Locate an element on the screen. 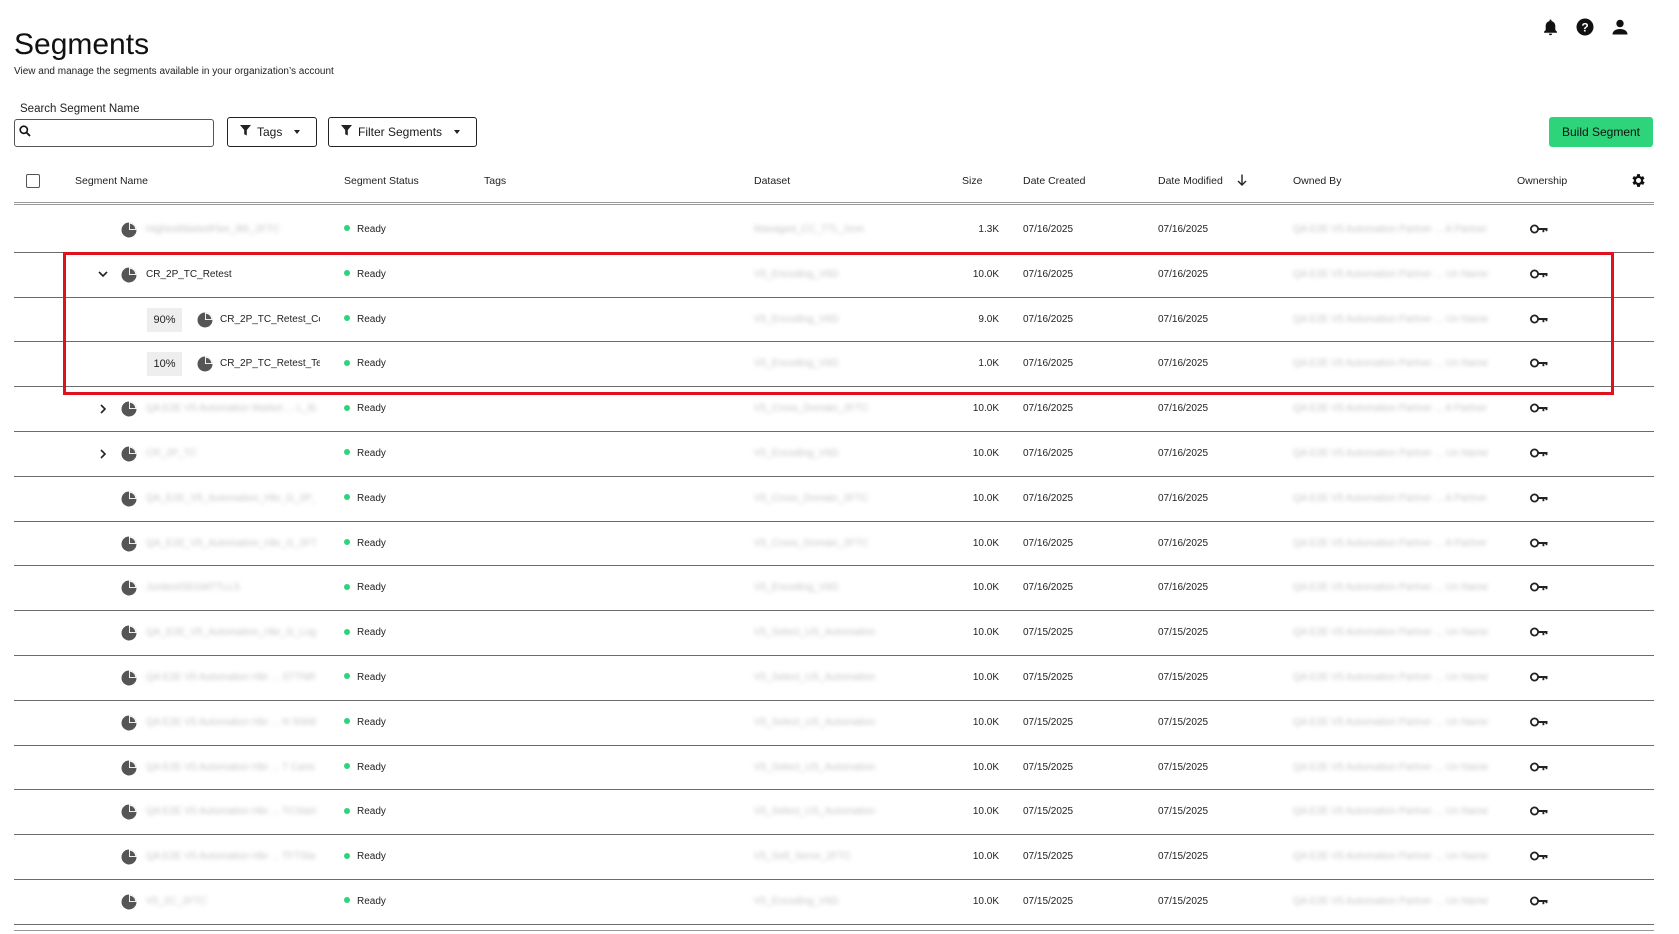 This screenshot has width=1679, height=934. col-date-created: Date Created is located at coordinates (1054, 181).